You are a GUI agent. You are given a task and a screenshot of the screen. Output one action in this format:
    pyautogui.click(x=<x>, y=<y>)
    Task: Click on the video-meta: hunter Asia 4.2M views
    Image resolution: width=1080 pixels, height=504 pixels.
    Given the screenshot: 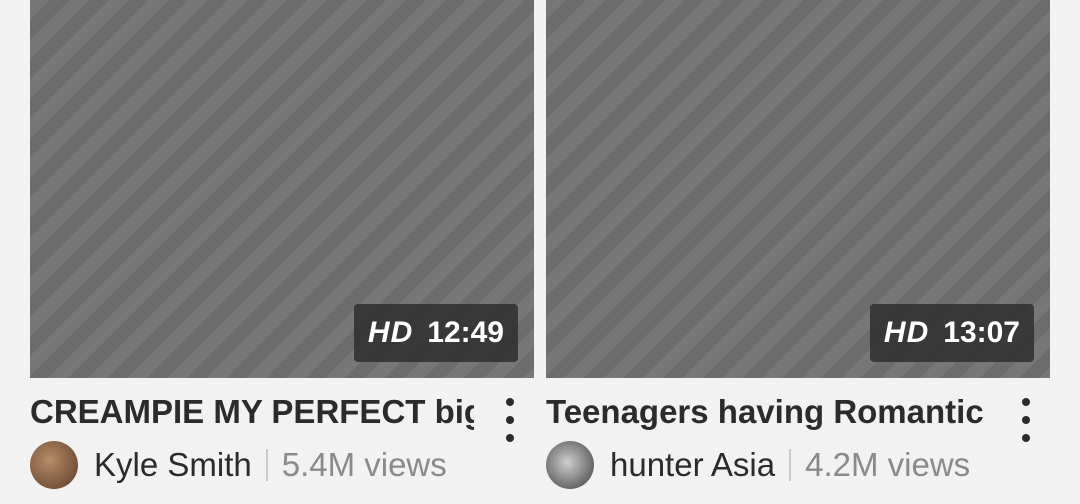 What is the action you would take?
    pyautogui.click(x=798, y=465)
    